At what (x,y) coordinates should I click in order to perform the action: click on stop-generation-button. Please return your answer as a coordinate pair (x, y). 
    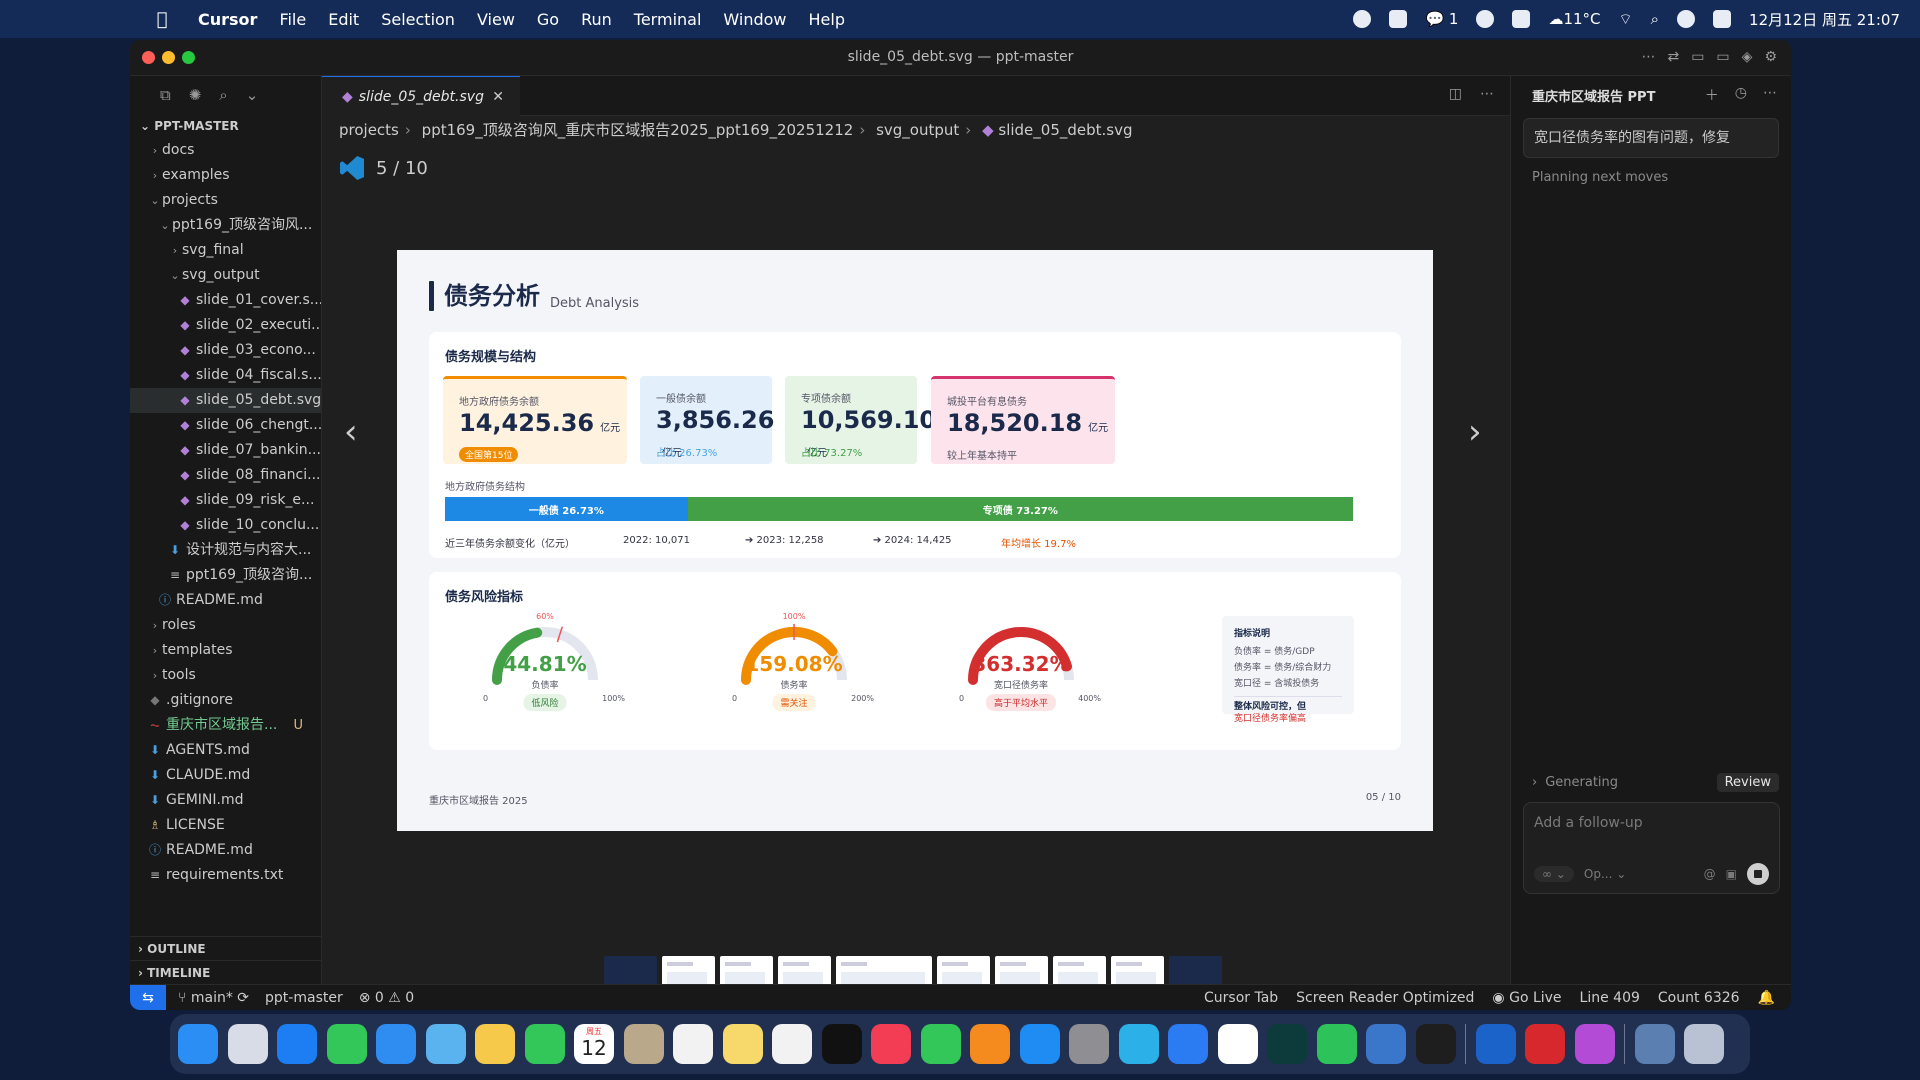
    Looking at the image, I should click on (1758, 874).